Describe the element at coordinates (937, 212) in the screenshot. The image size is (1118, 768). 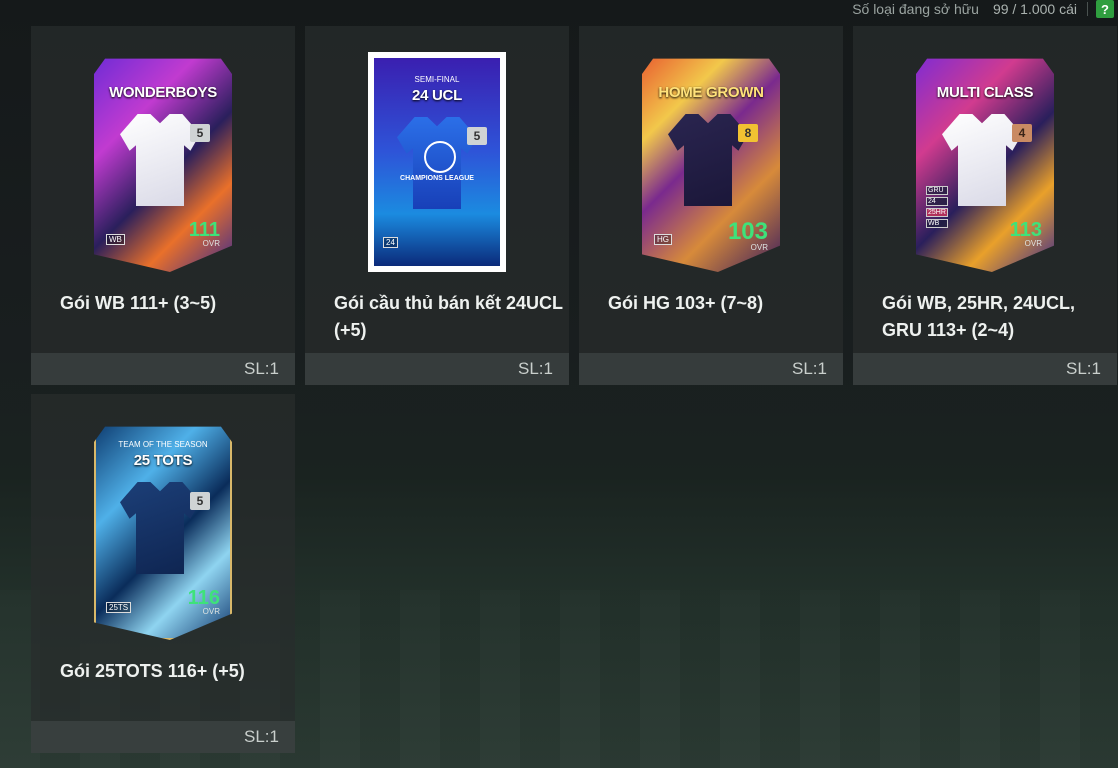
I see `class-badge: 25HR` at that location.